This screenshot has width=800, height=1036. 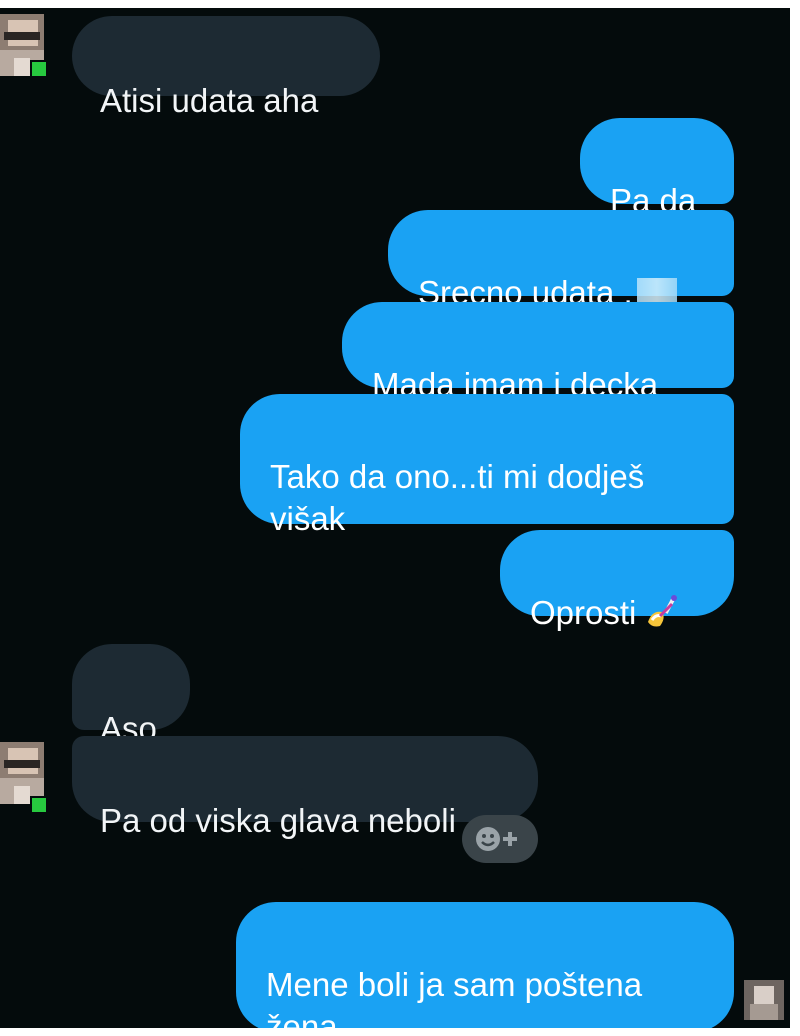 I want to click on message-outgoing: Tako da ono...ti mi dodješ višak, so click(x=487, y=465).